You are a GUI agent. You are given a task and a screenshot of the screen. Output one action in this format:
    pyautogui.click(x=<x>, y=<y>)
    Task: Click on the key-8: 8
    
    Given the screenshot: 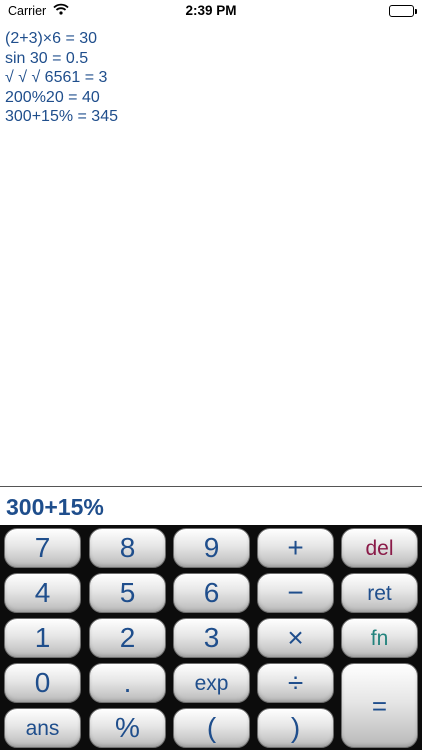 What is the action you would take?
    pyautogui.click(x=127, y=548)
    